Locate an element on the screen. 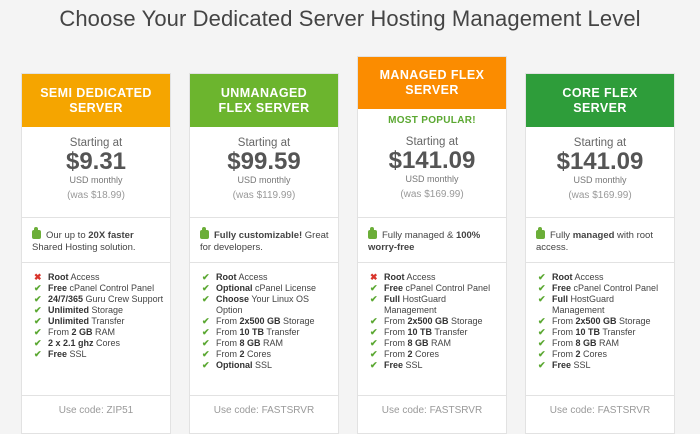 Image resolution: width=700 pixels, height=434 pixels. feature-emphasis: Optional is located at coordinates (234, 288).